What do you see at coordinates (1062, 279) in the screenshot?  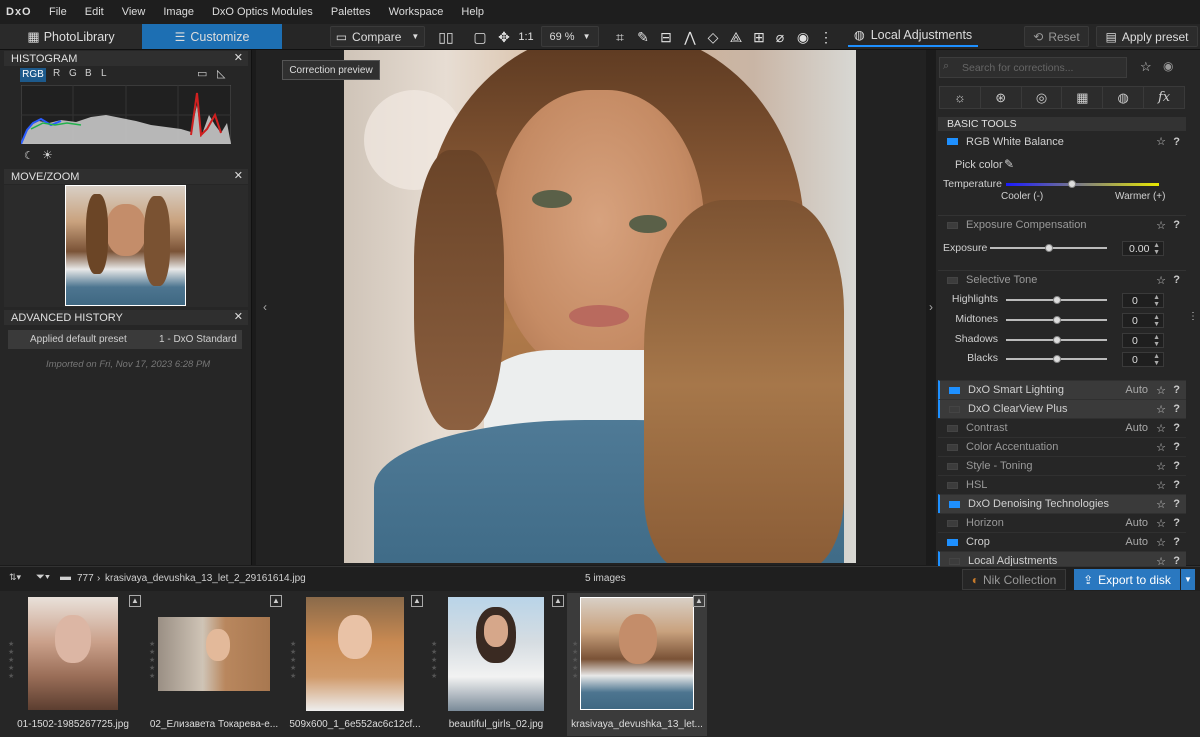 I see `selective-tone-row: Selective Tone ☆ ?` at bounding box center [1062, 279].